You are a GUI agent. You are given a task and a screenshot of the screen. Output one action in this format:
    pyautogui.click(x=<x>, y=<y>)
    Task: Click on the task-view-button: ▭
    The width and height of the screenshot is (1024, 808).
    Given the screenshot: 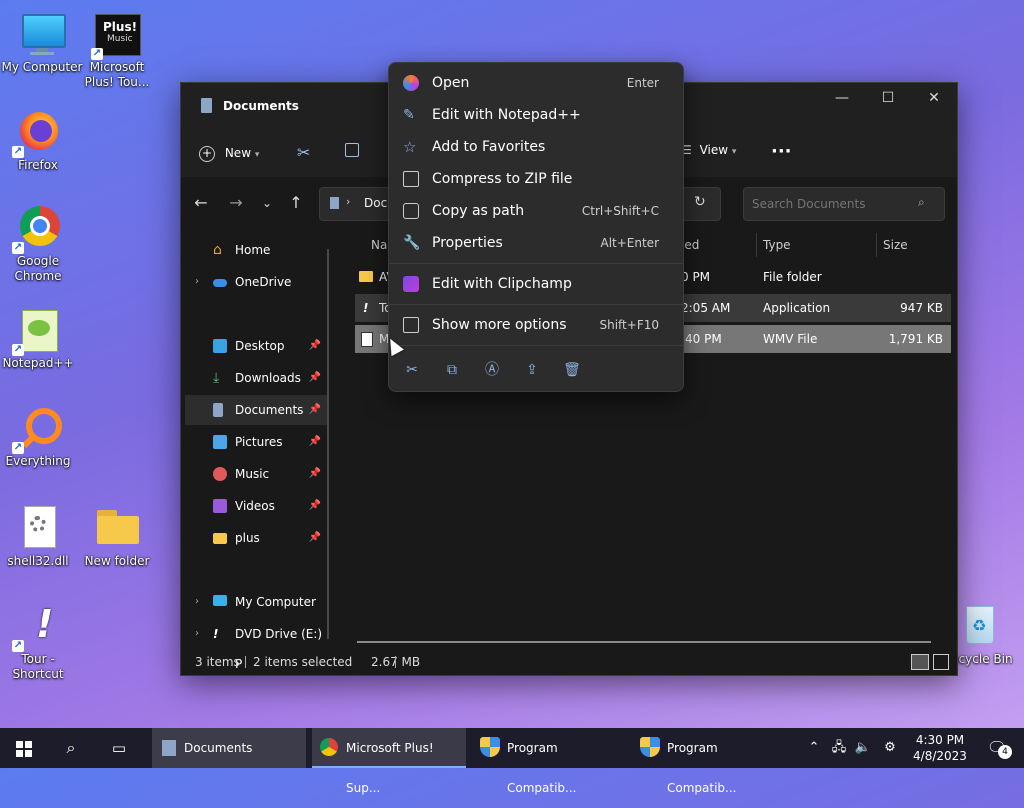 What is the action you would take?
    pyautogui.click(x=119, y=748)
    